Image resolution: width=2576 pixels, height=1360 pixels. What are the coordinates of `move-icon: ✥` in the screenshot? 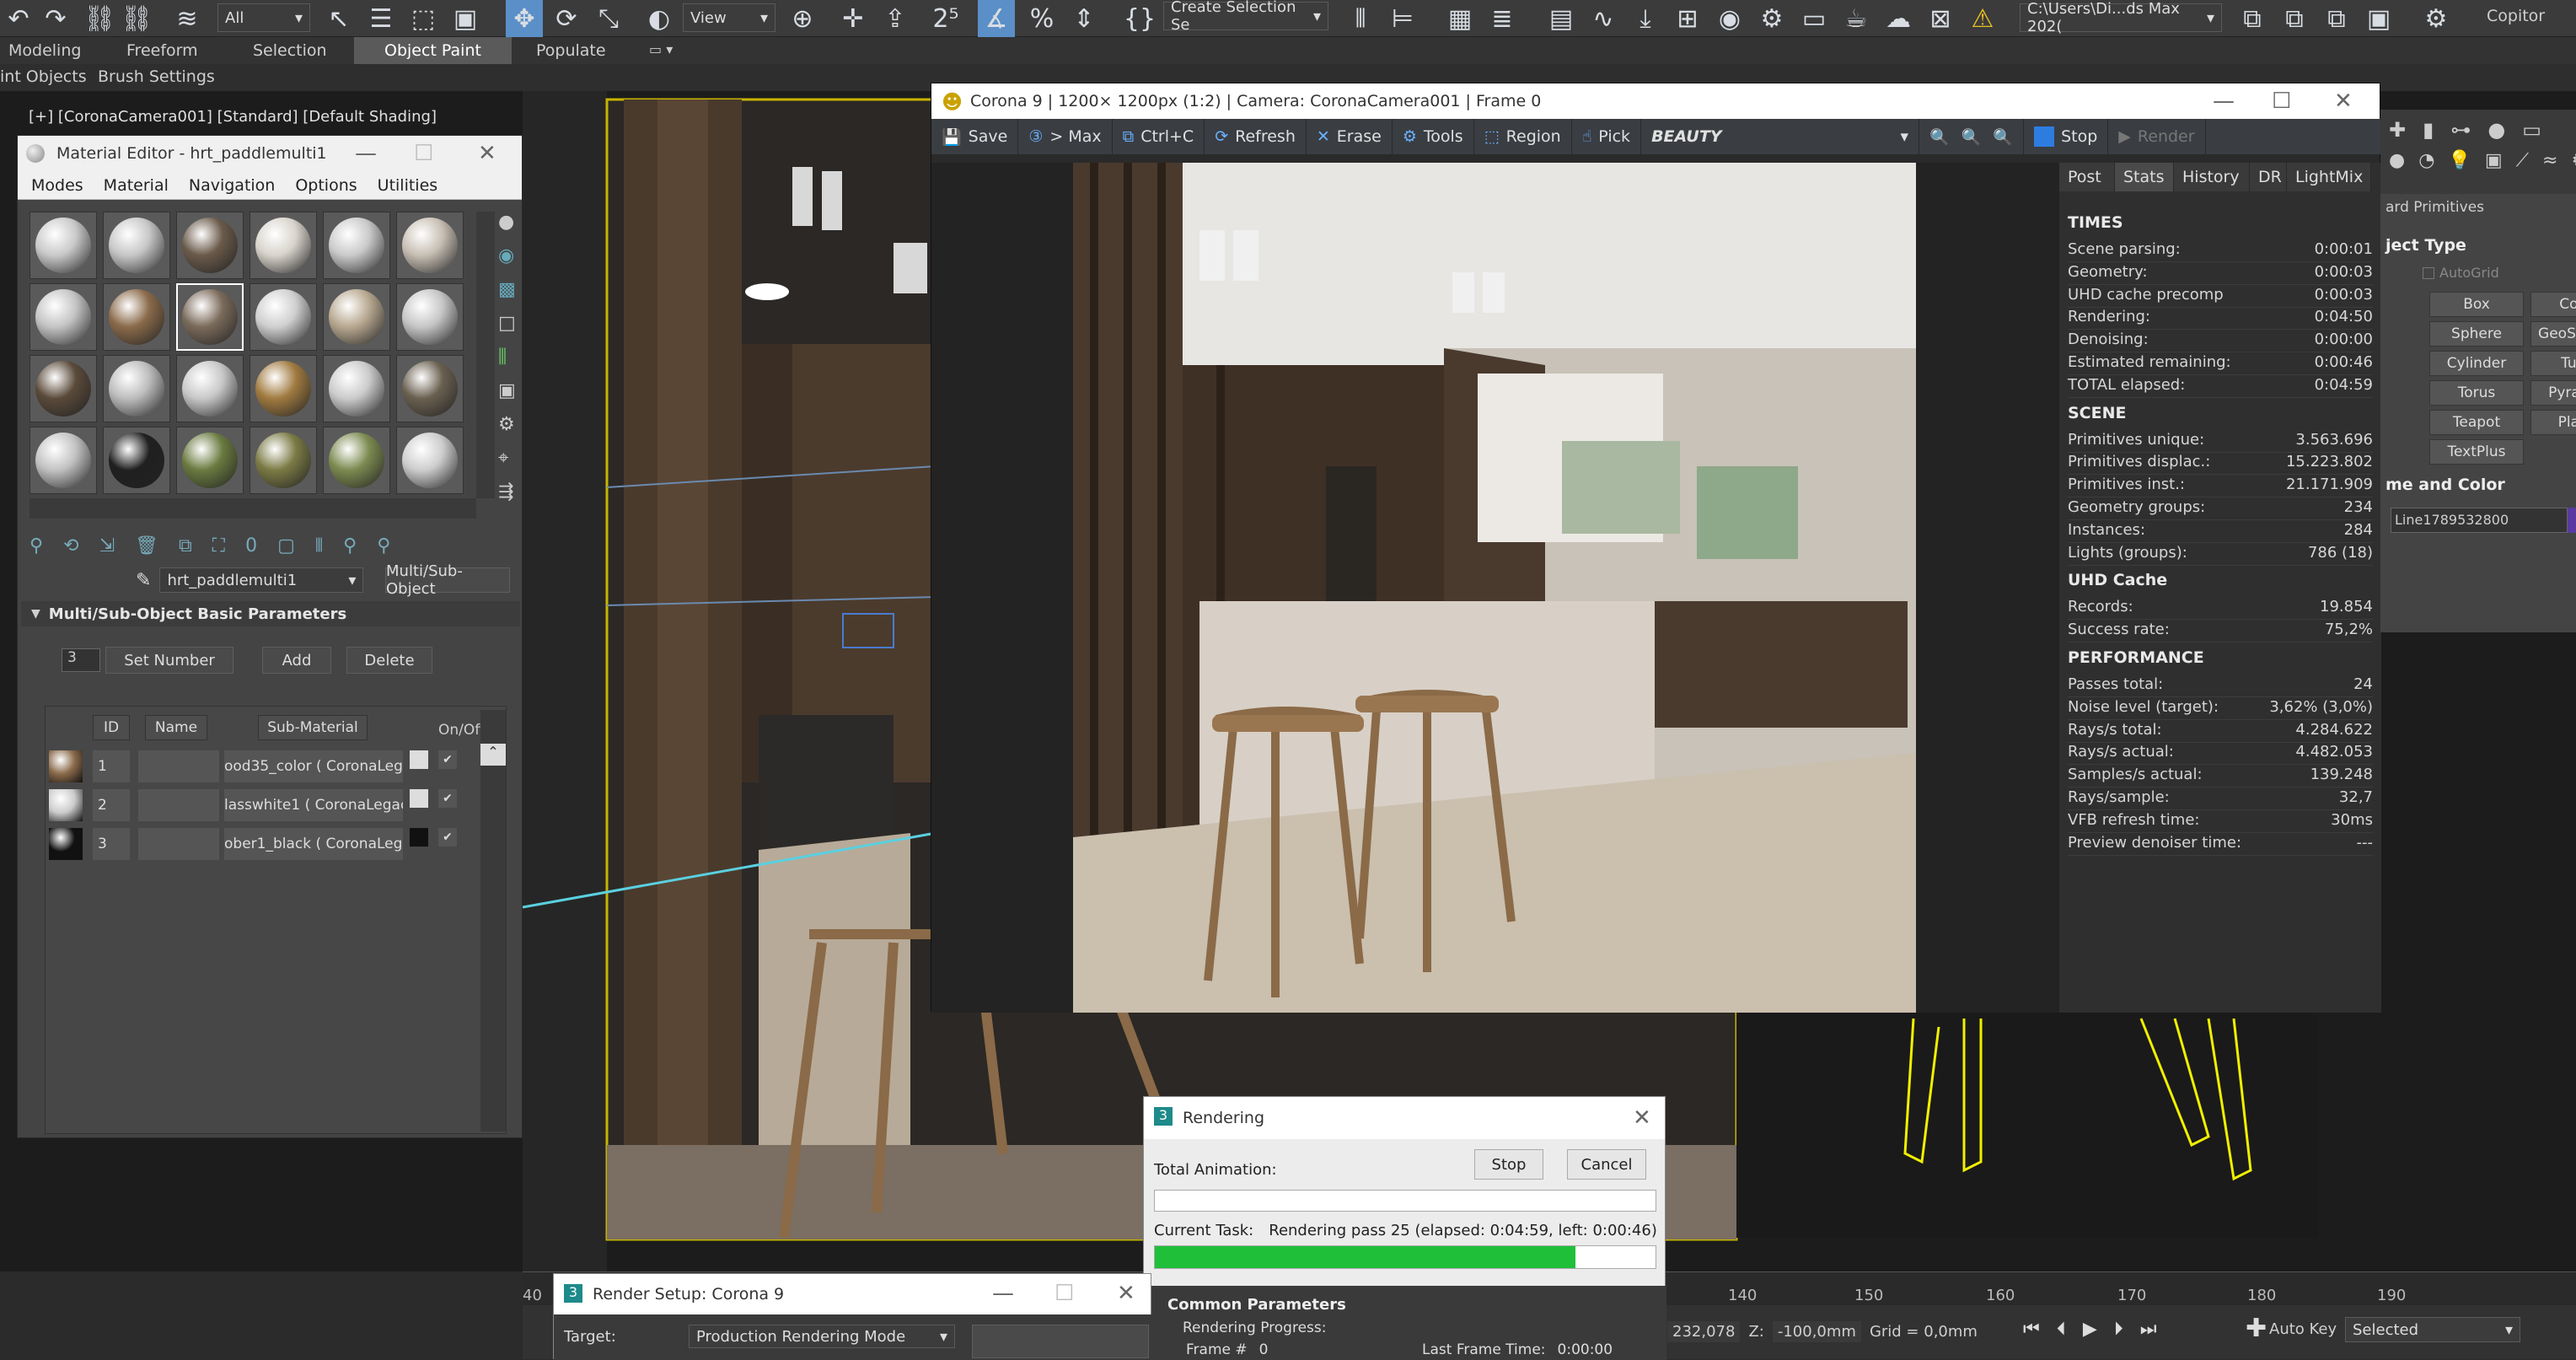 It's located at (524, 18).